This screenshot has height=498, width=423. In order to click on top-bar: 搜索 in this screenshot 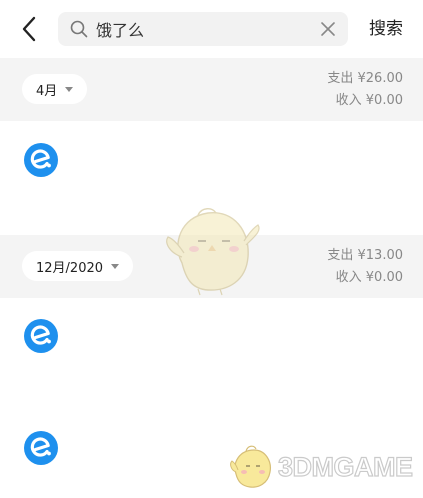, I will do `click(211, 28)`.